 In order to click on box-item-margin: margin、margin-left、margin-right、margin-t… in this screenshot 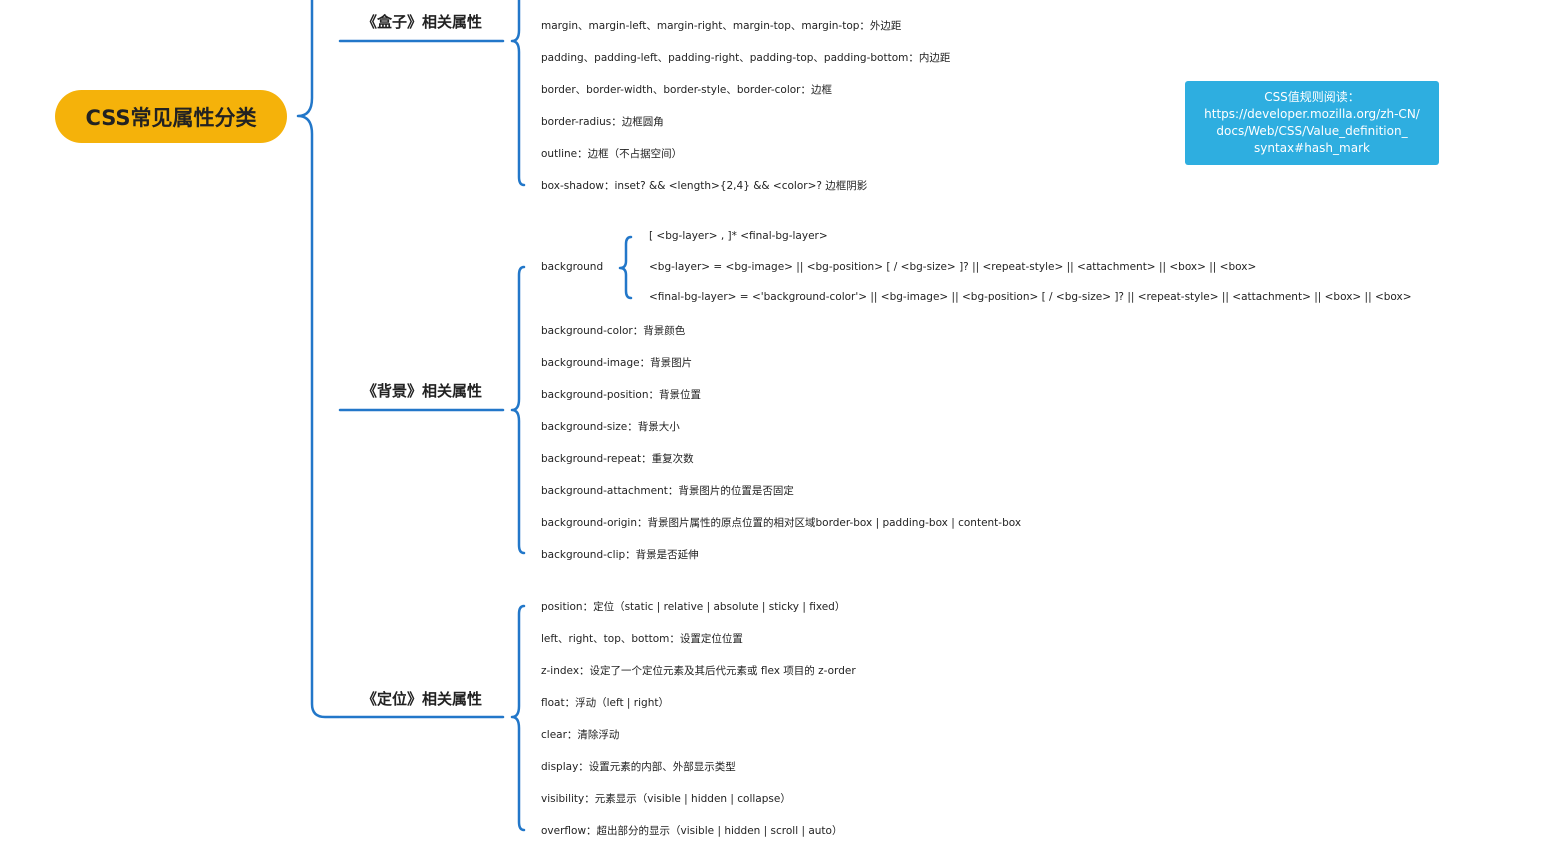, I will do `click(721, 25)`.